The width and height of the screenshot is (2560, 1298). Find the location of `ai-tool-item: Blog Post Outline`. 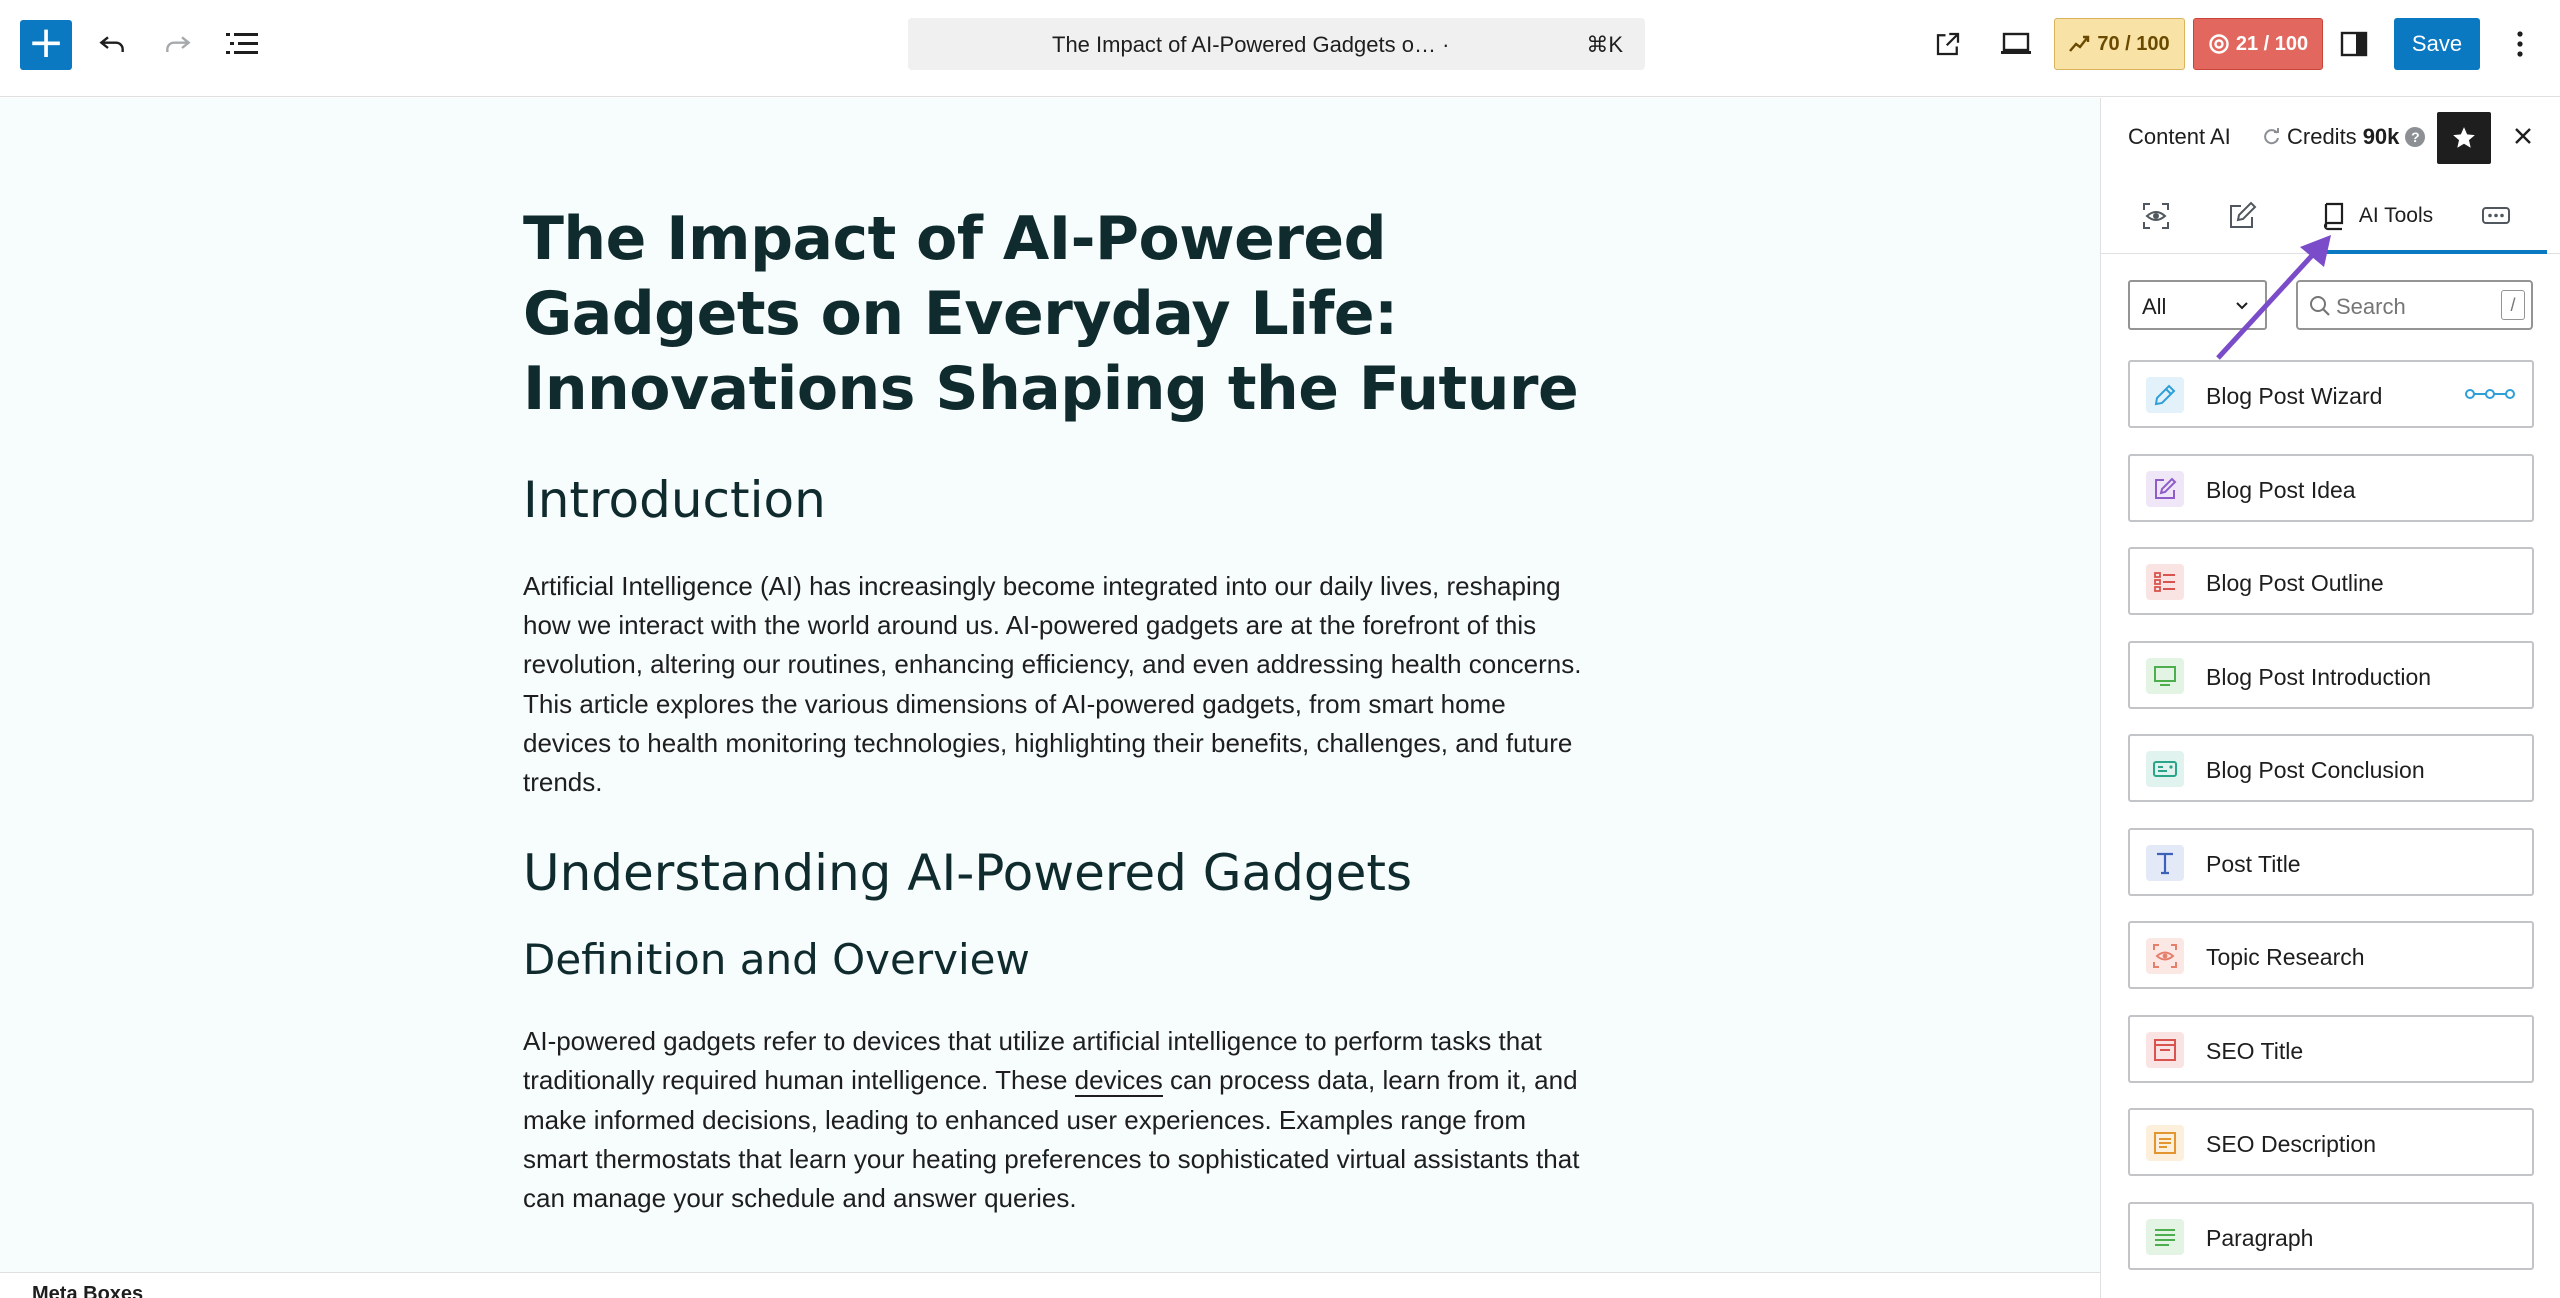

ai-tool-item: Blog Post Outline is located at coordinates (2331, 581).